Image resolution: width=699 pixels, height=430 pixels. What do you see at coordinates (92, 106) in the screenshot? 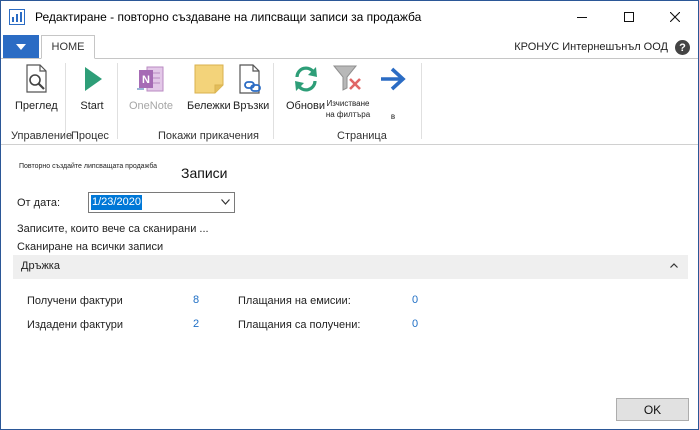
I see `start-label: Start` at bounding box center [92, 106].